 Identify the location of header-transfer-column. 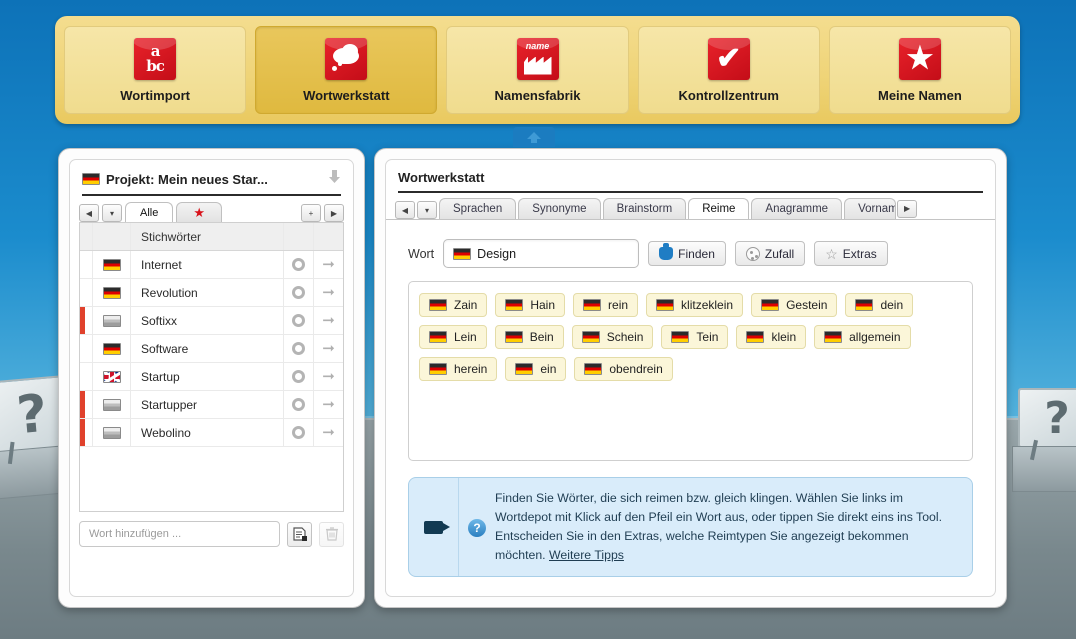
(328, 236).